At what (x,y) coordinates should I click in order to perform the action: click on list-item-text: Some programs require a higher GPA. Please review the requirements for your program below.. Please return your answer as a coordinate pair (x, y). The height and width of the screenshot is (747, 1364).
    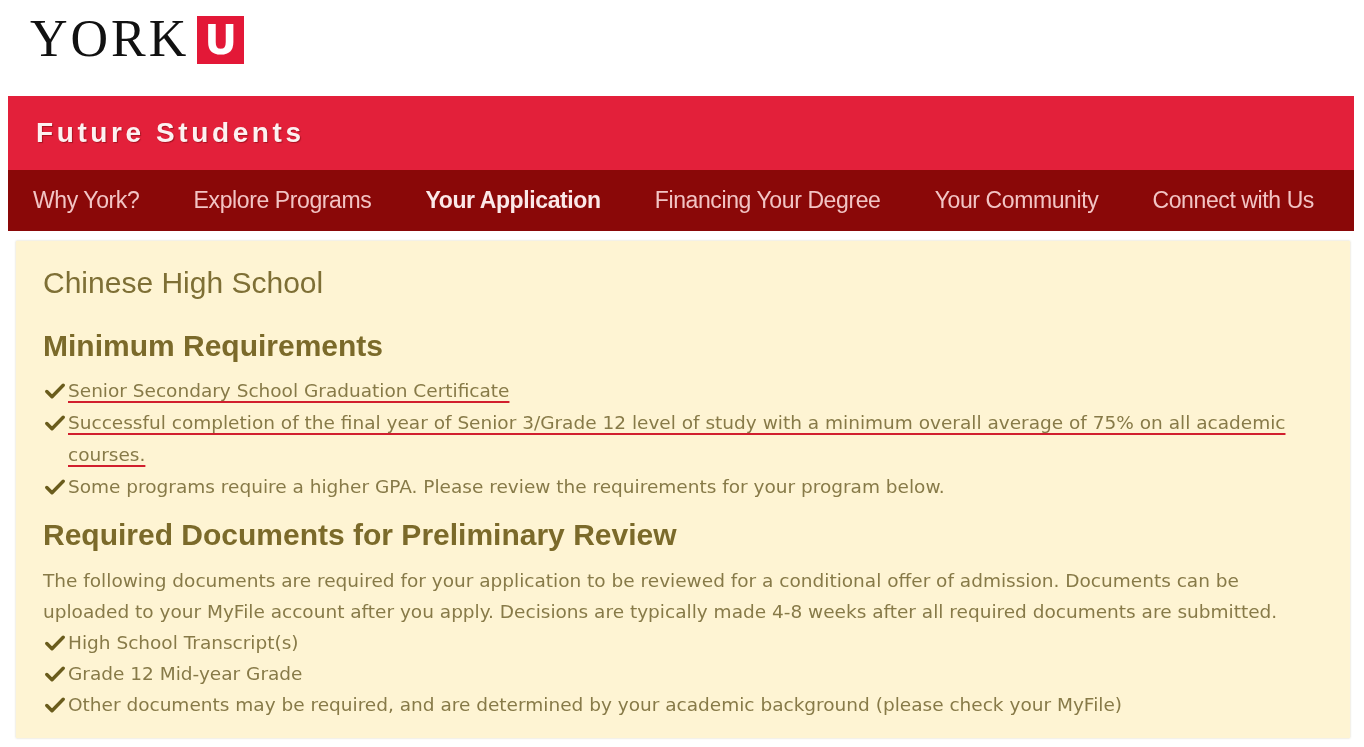
    Looking at the image, I should click on (506, 487).